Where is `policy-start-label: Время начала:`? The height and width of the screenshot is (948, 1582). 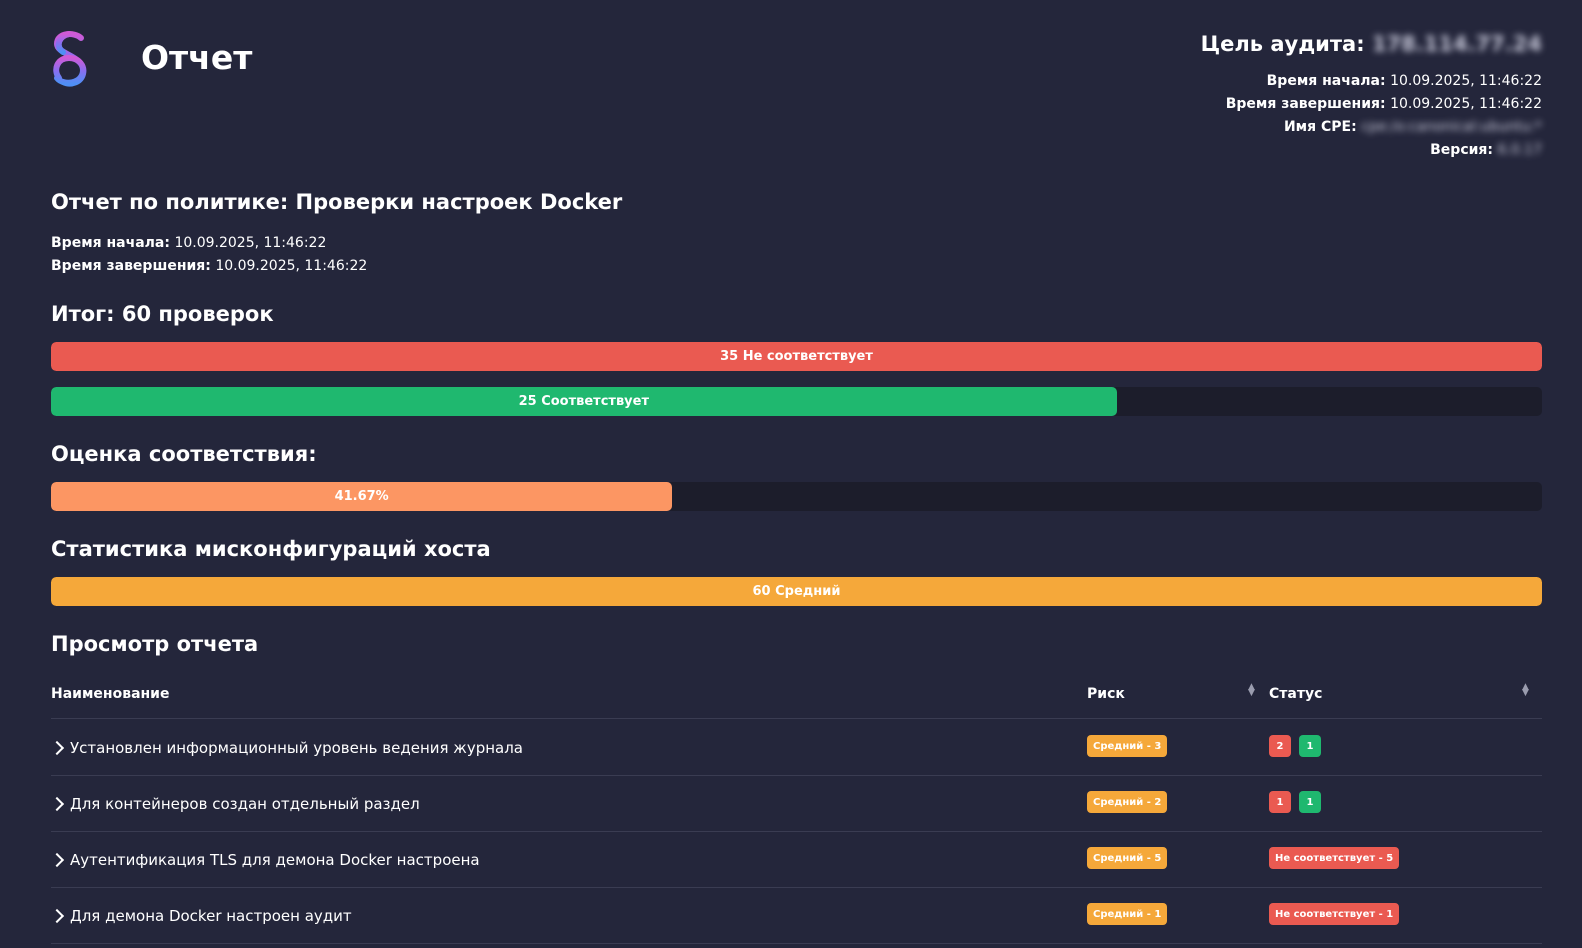
policy-start-label: Время начала: is located at coordinates (110, 243).